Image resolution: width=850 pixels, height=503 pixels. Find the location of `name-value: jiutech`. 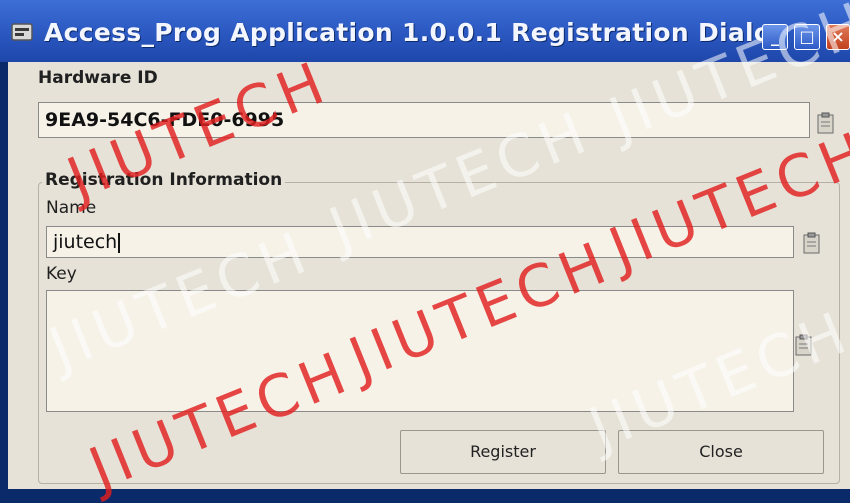

name-value: jiutech is located at coordinates (87, 242).